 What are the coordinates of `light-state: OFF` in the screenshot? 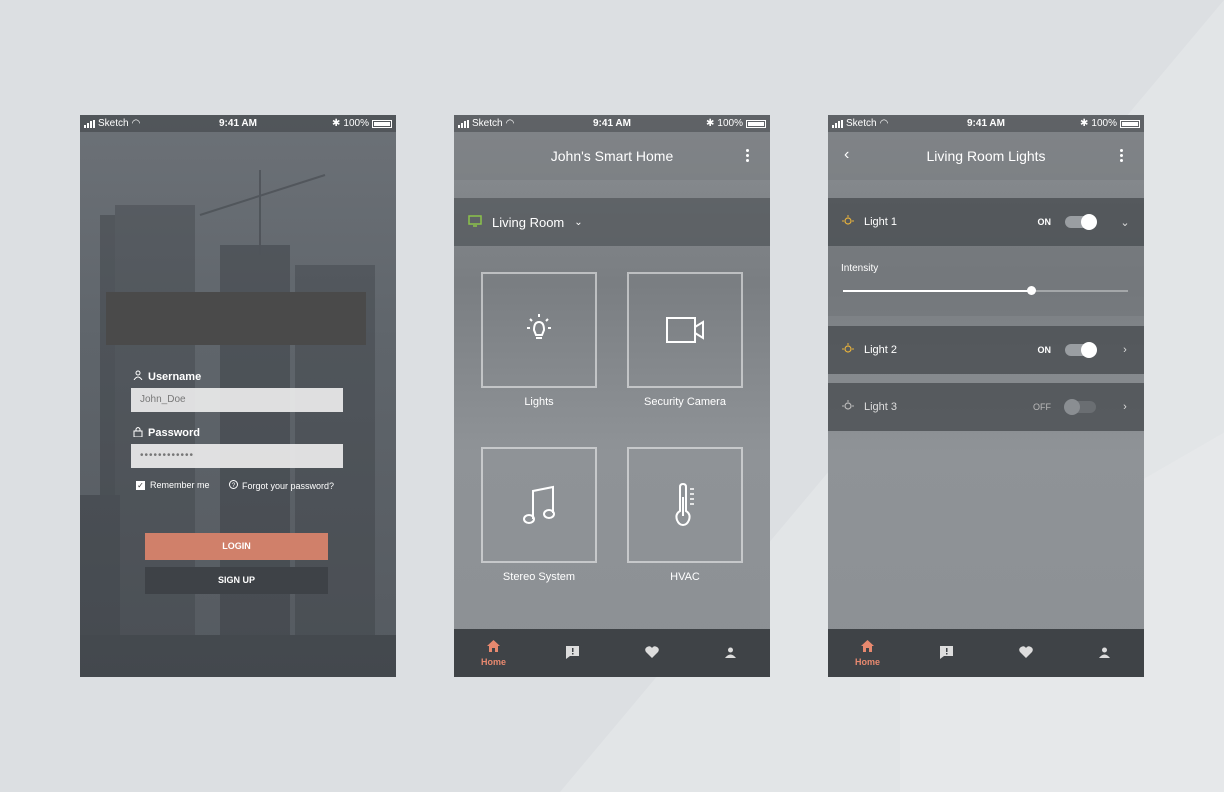 It's located at (1042, 407).